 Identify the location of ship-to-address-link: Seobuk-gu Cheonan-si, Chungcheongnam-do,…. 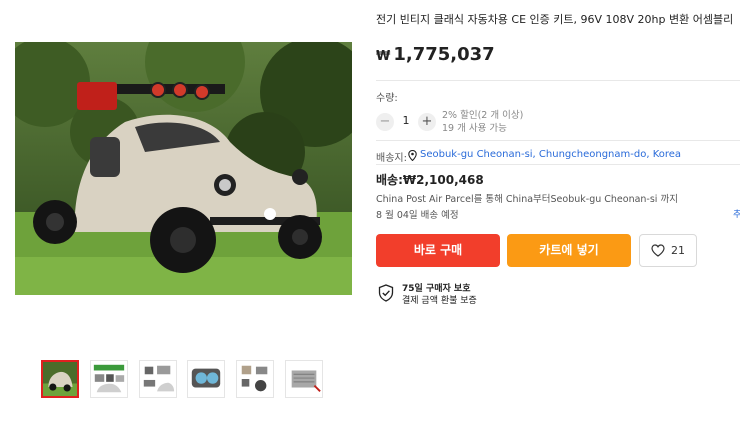
(550, 154).